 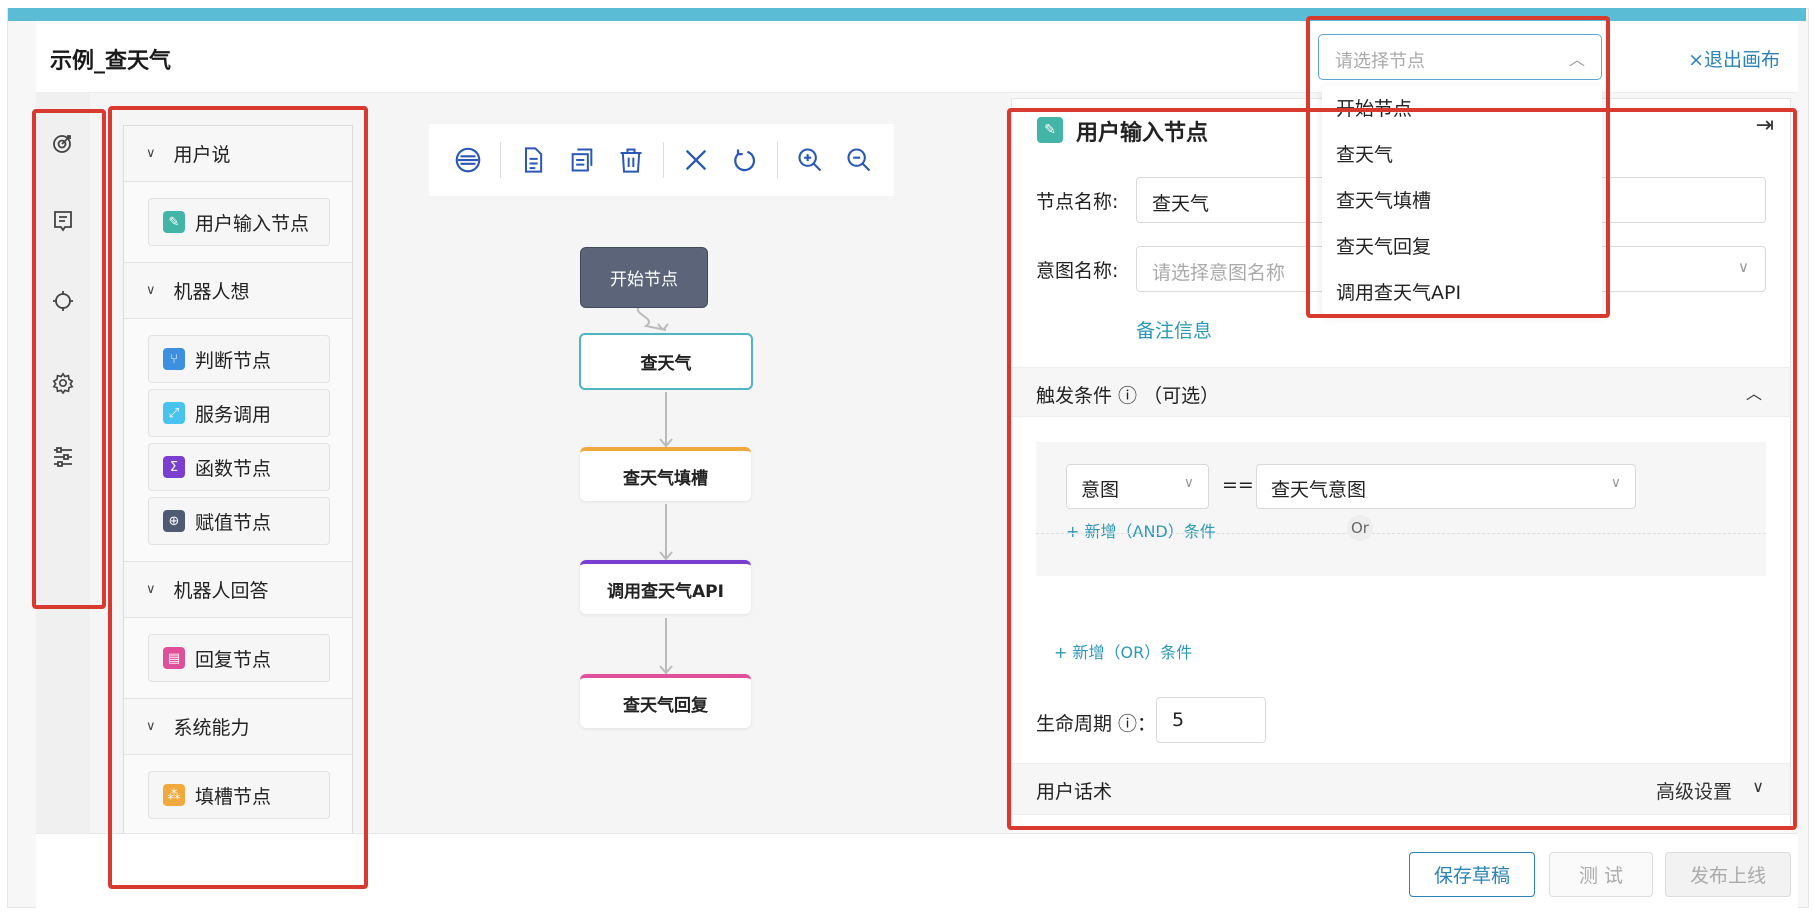 What do you see at coordinates (644, 277) in the screenshot?
I see `flow-node-start: 开始节点` at bounding box center [644, 277].